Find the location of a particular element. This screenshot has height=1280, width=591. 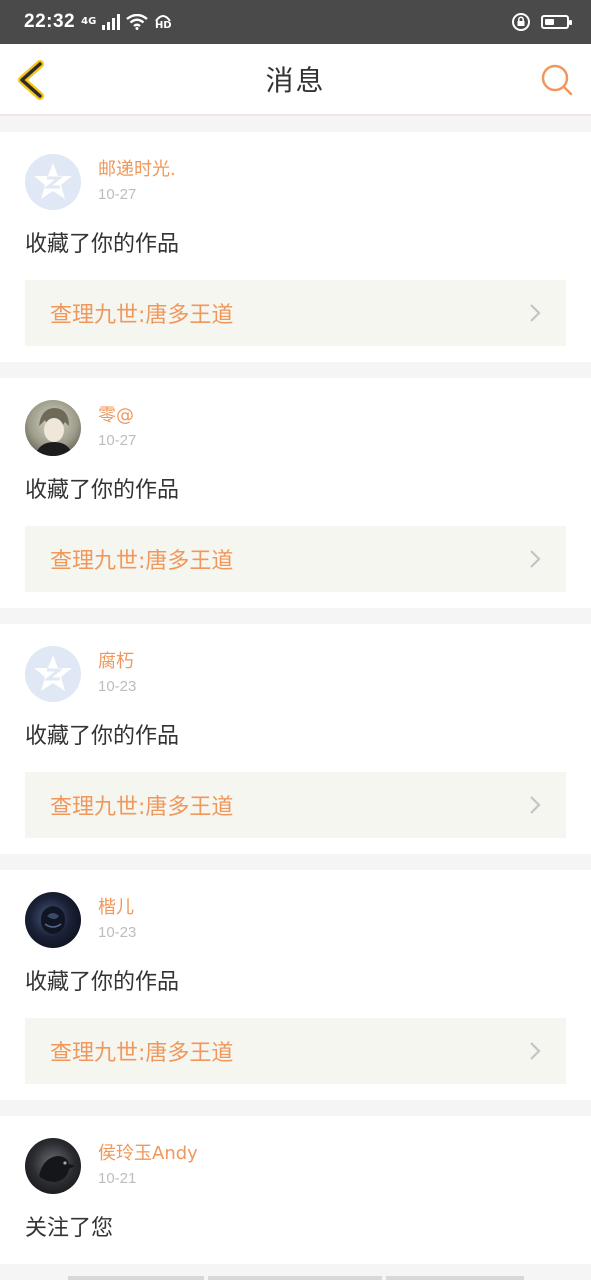

rose-avatar-image is located at coordinates (53, 920).